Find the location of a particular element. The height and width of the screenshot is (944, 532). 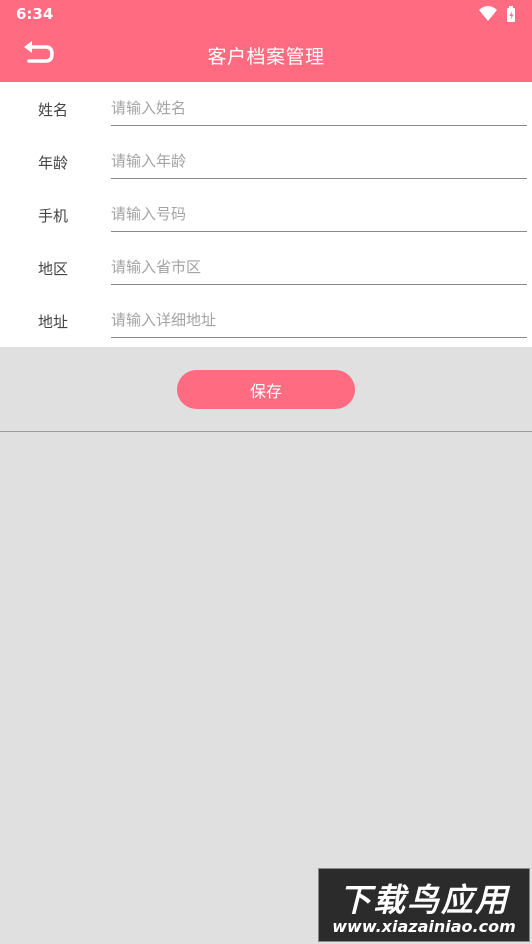

address-label: 地址 is located at coordinates (53, 322).